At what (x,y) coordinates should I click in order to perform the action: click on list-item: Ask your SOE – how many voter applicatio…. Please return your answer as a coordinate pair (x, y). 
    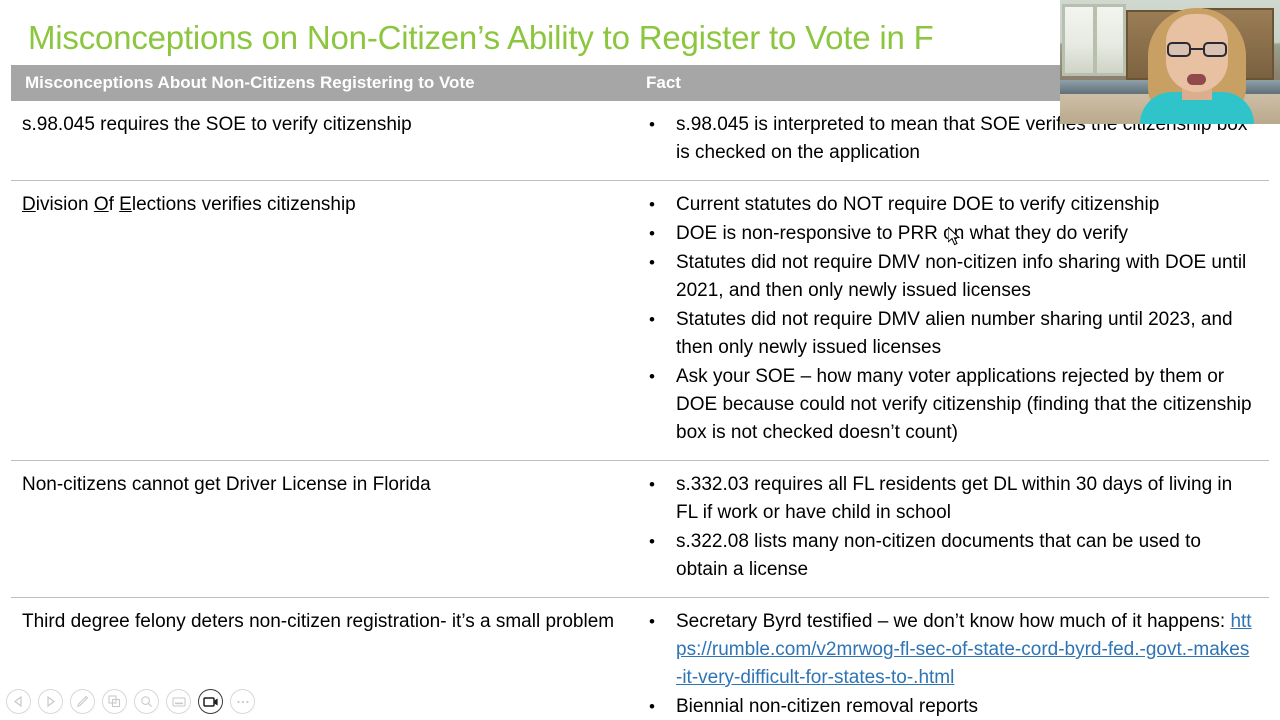
    Looking at the image, I should click on (947, 405).